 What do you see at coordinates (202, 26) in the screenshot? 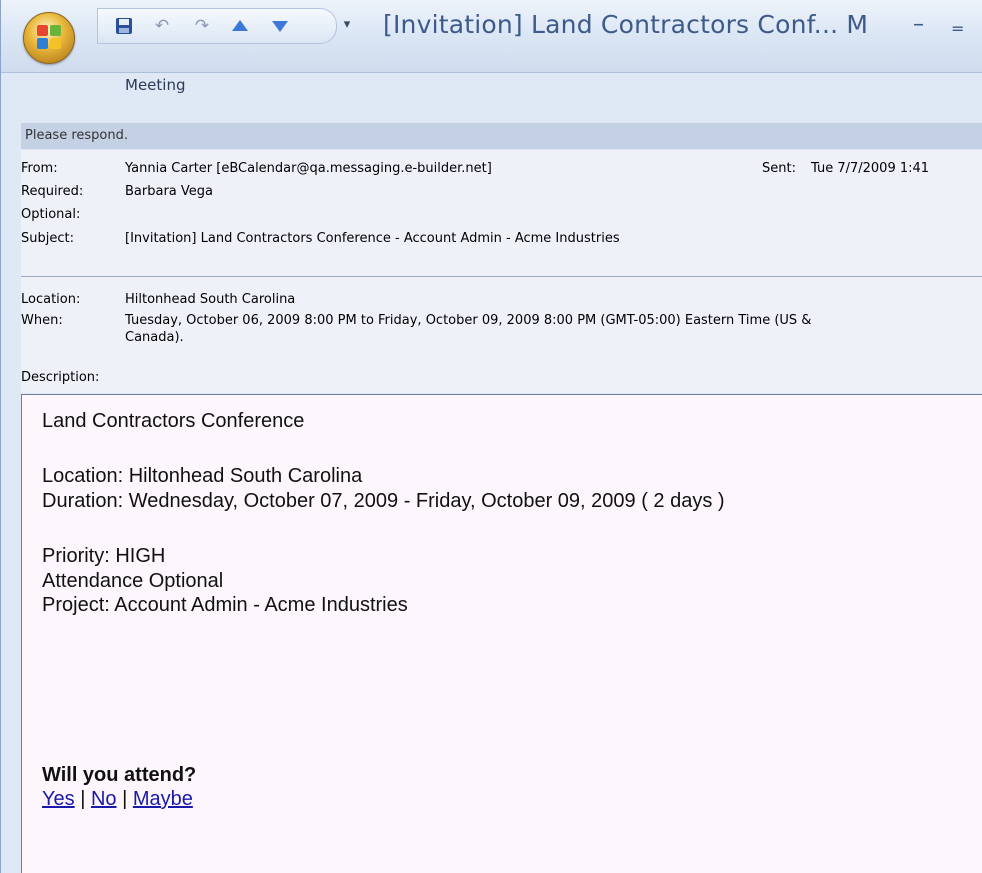
I see `redo-icon: ↷` at bounding box center [202, 26].